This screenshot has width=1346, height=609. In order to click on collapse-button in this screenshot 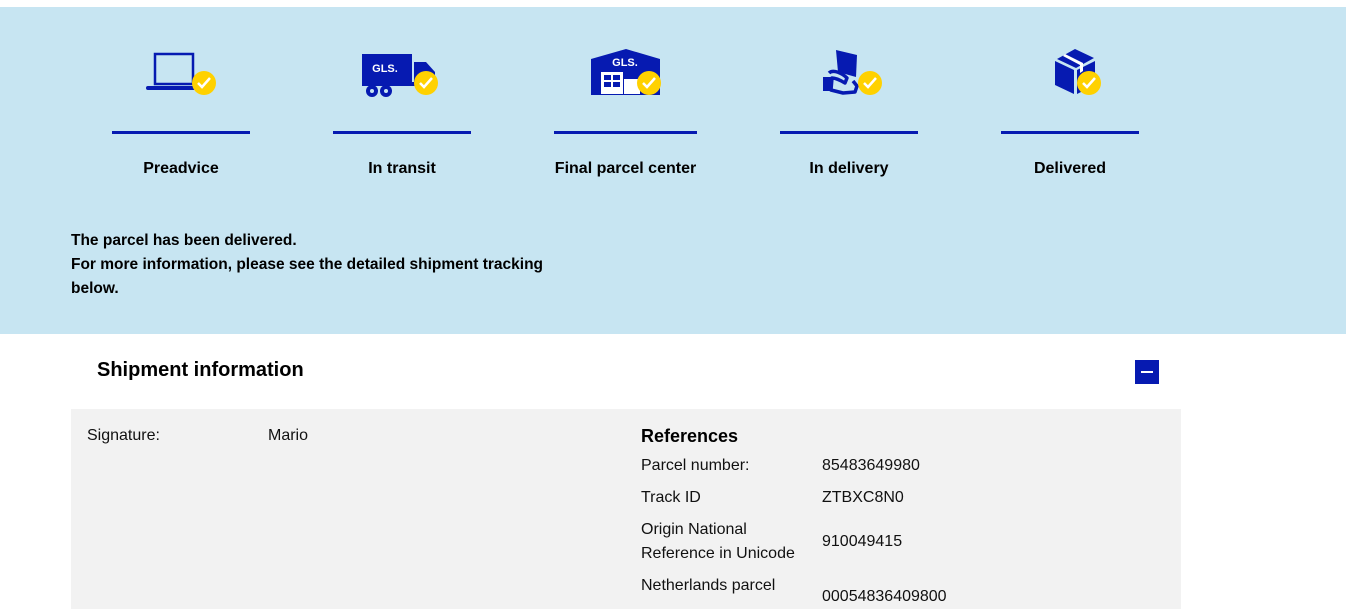, I will do `click(1147, 372)`.